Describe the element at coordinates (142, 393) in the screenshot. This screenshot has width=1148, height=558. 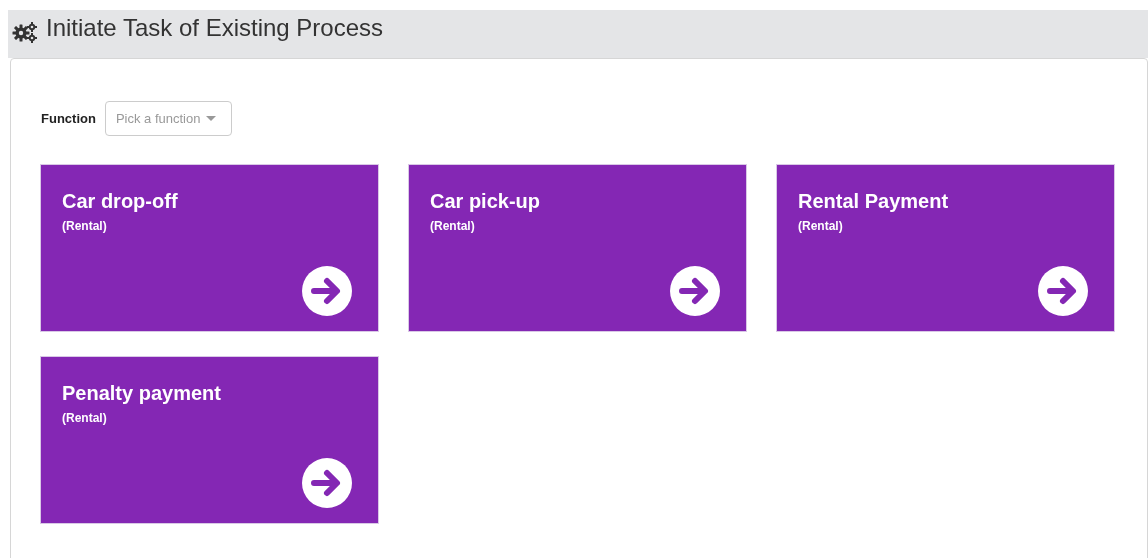
I see `task-title: Penalty payment` at that location.